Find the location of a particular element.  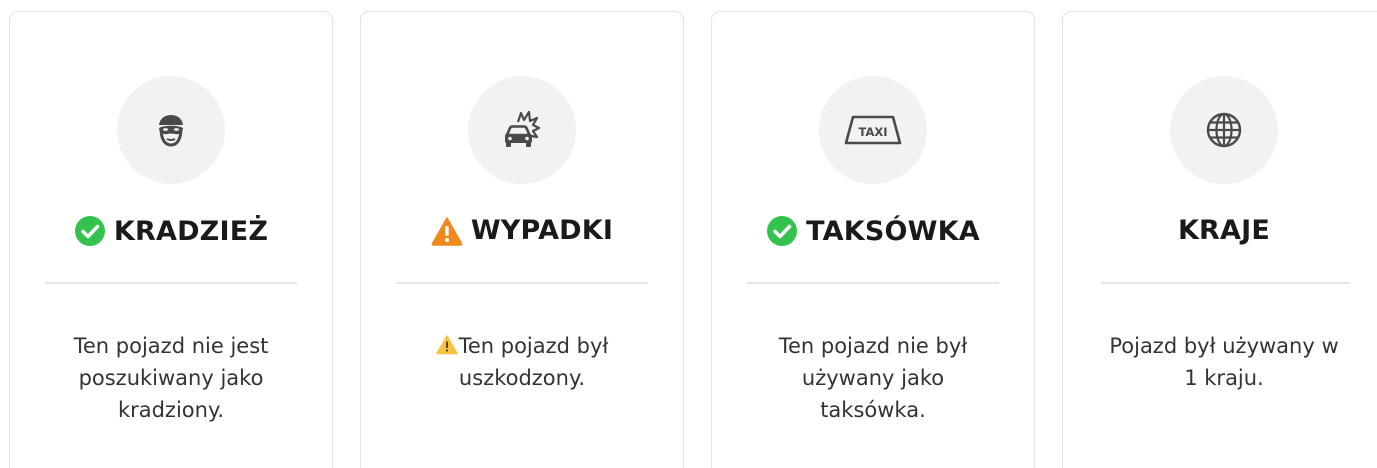

taxi-sign-text: TAXI is located at coordinates (873, 132).